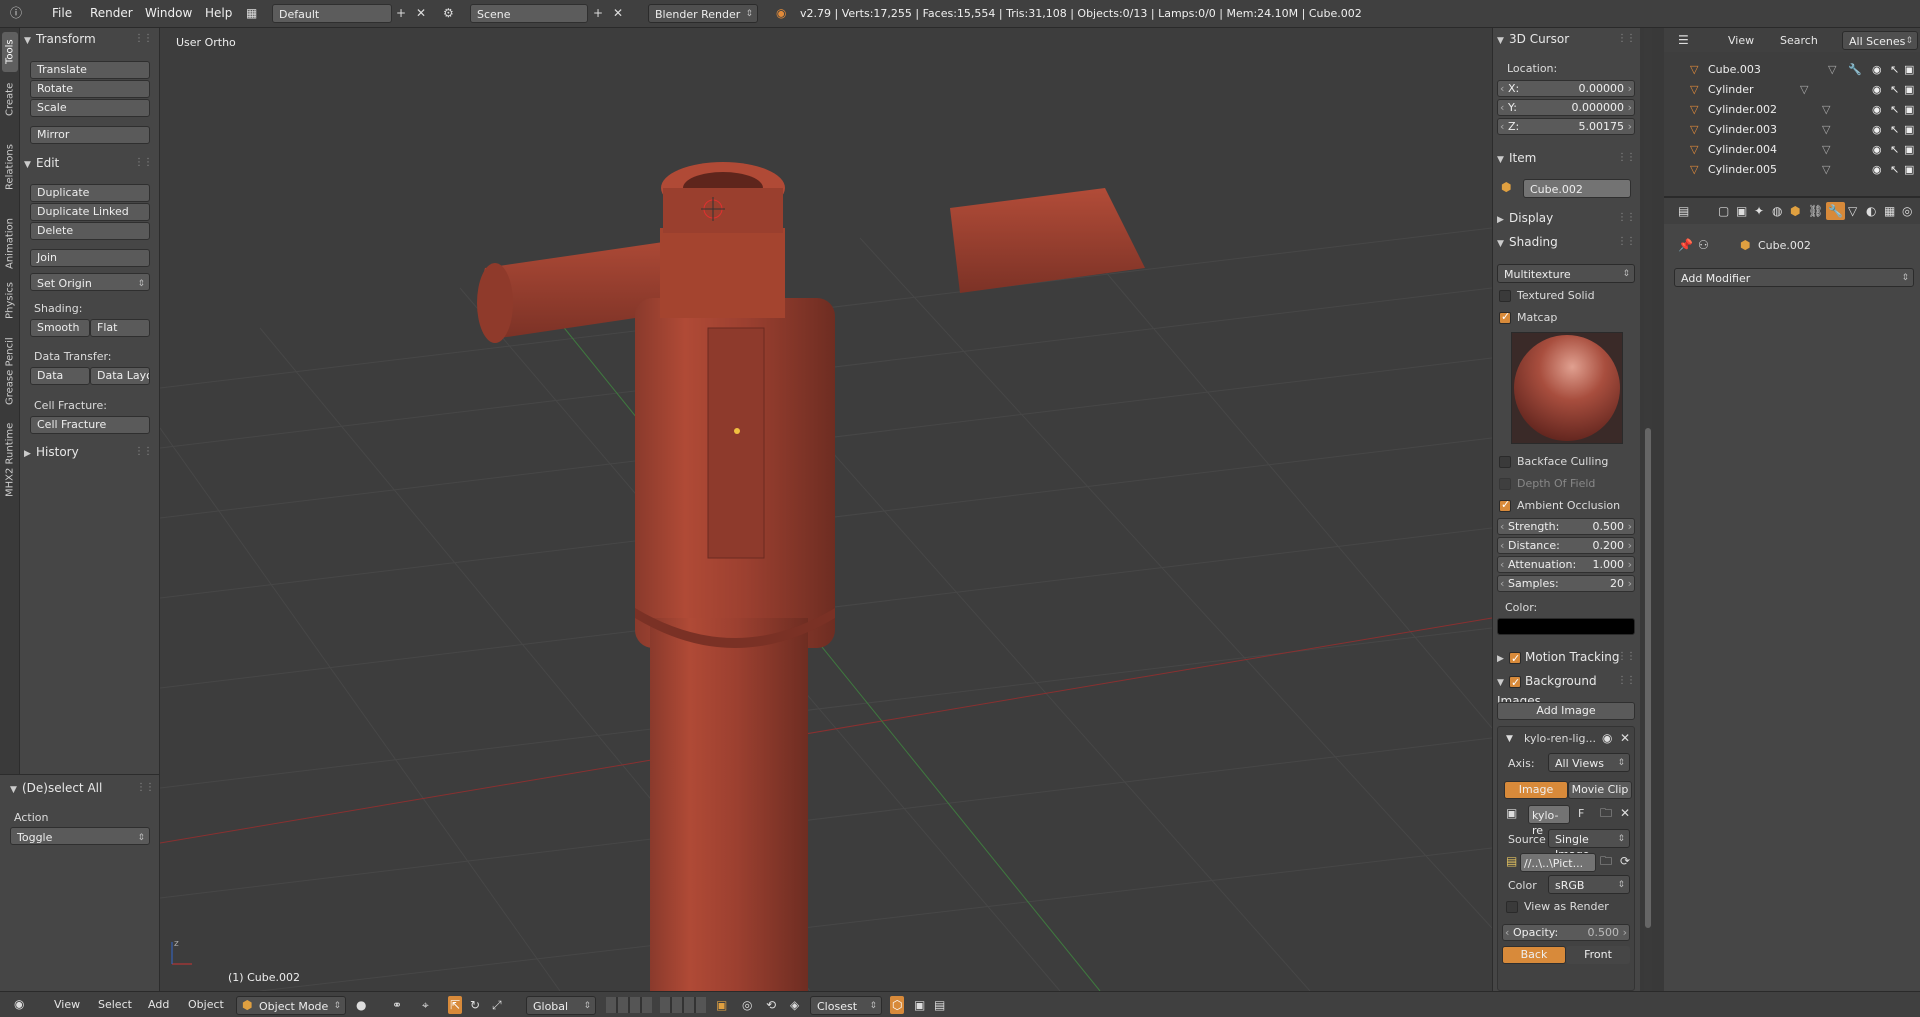 This screenshot has height=1017, width=1920. Describe the element at coordinates (1505, 462) in the screenshot. I see `backface-culling-checkbox` at that location.